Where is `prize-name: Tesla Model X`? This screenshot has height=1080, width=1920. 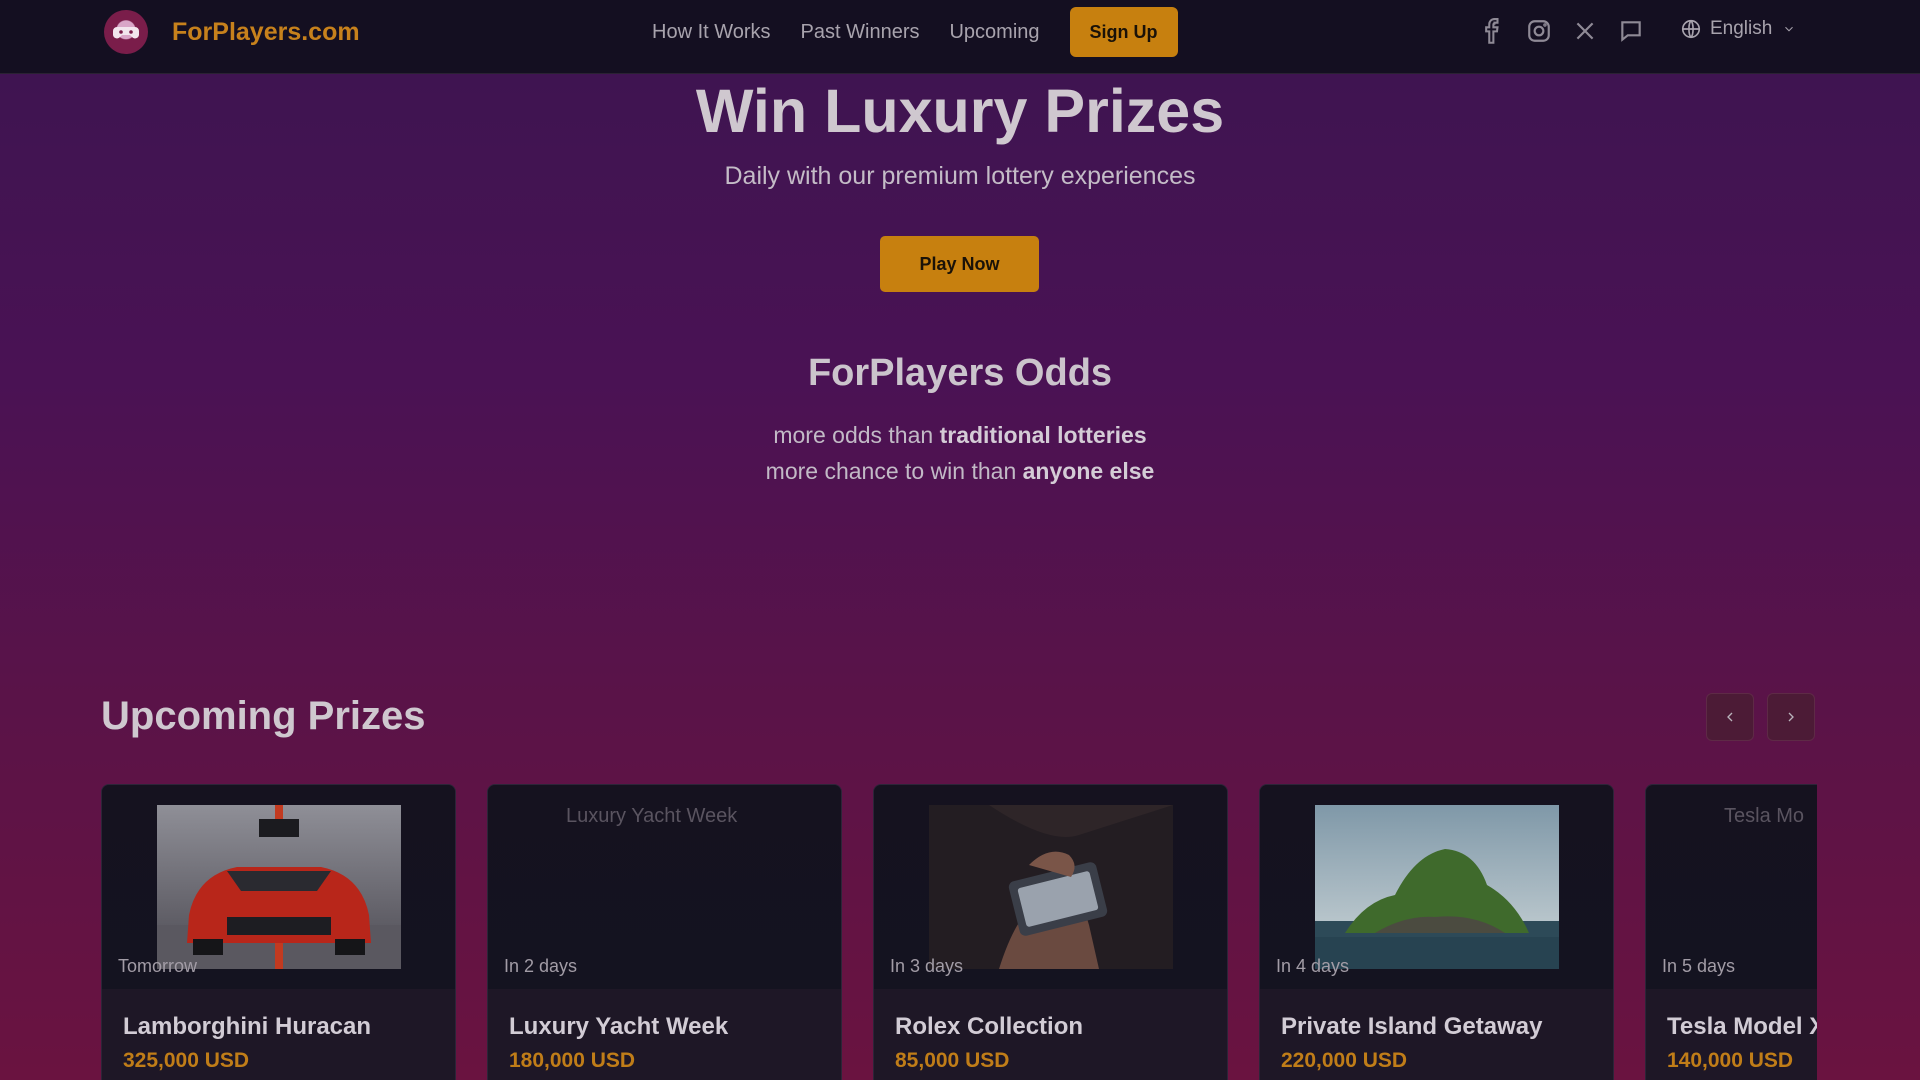
prize-name: Tesla Model X is located at coordinates (1742, 1026).